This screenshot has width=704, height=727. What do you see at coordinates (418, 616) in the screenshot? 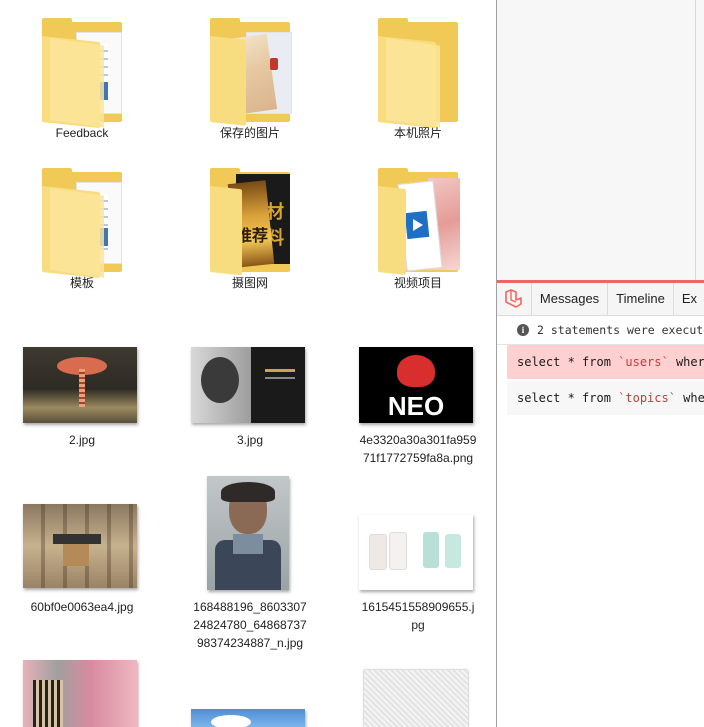
I see `file-name: 1615451558909655.j pg` at bounding box center [418, 616].